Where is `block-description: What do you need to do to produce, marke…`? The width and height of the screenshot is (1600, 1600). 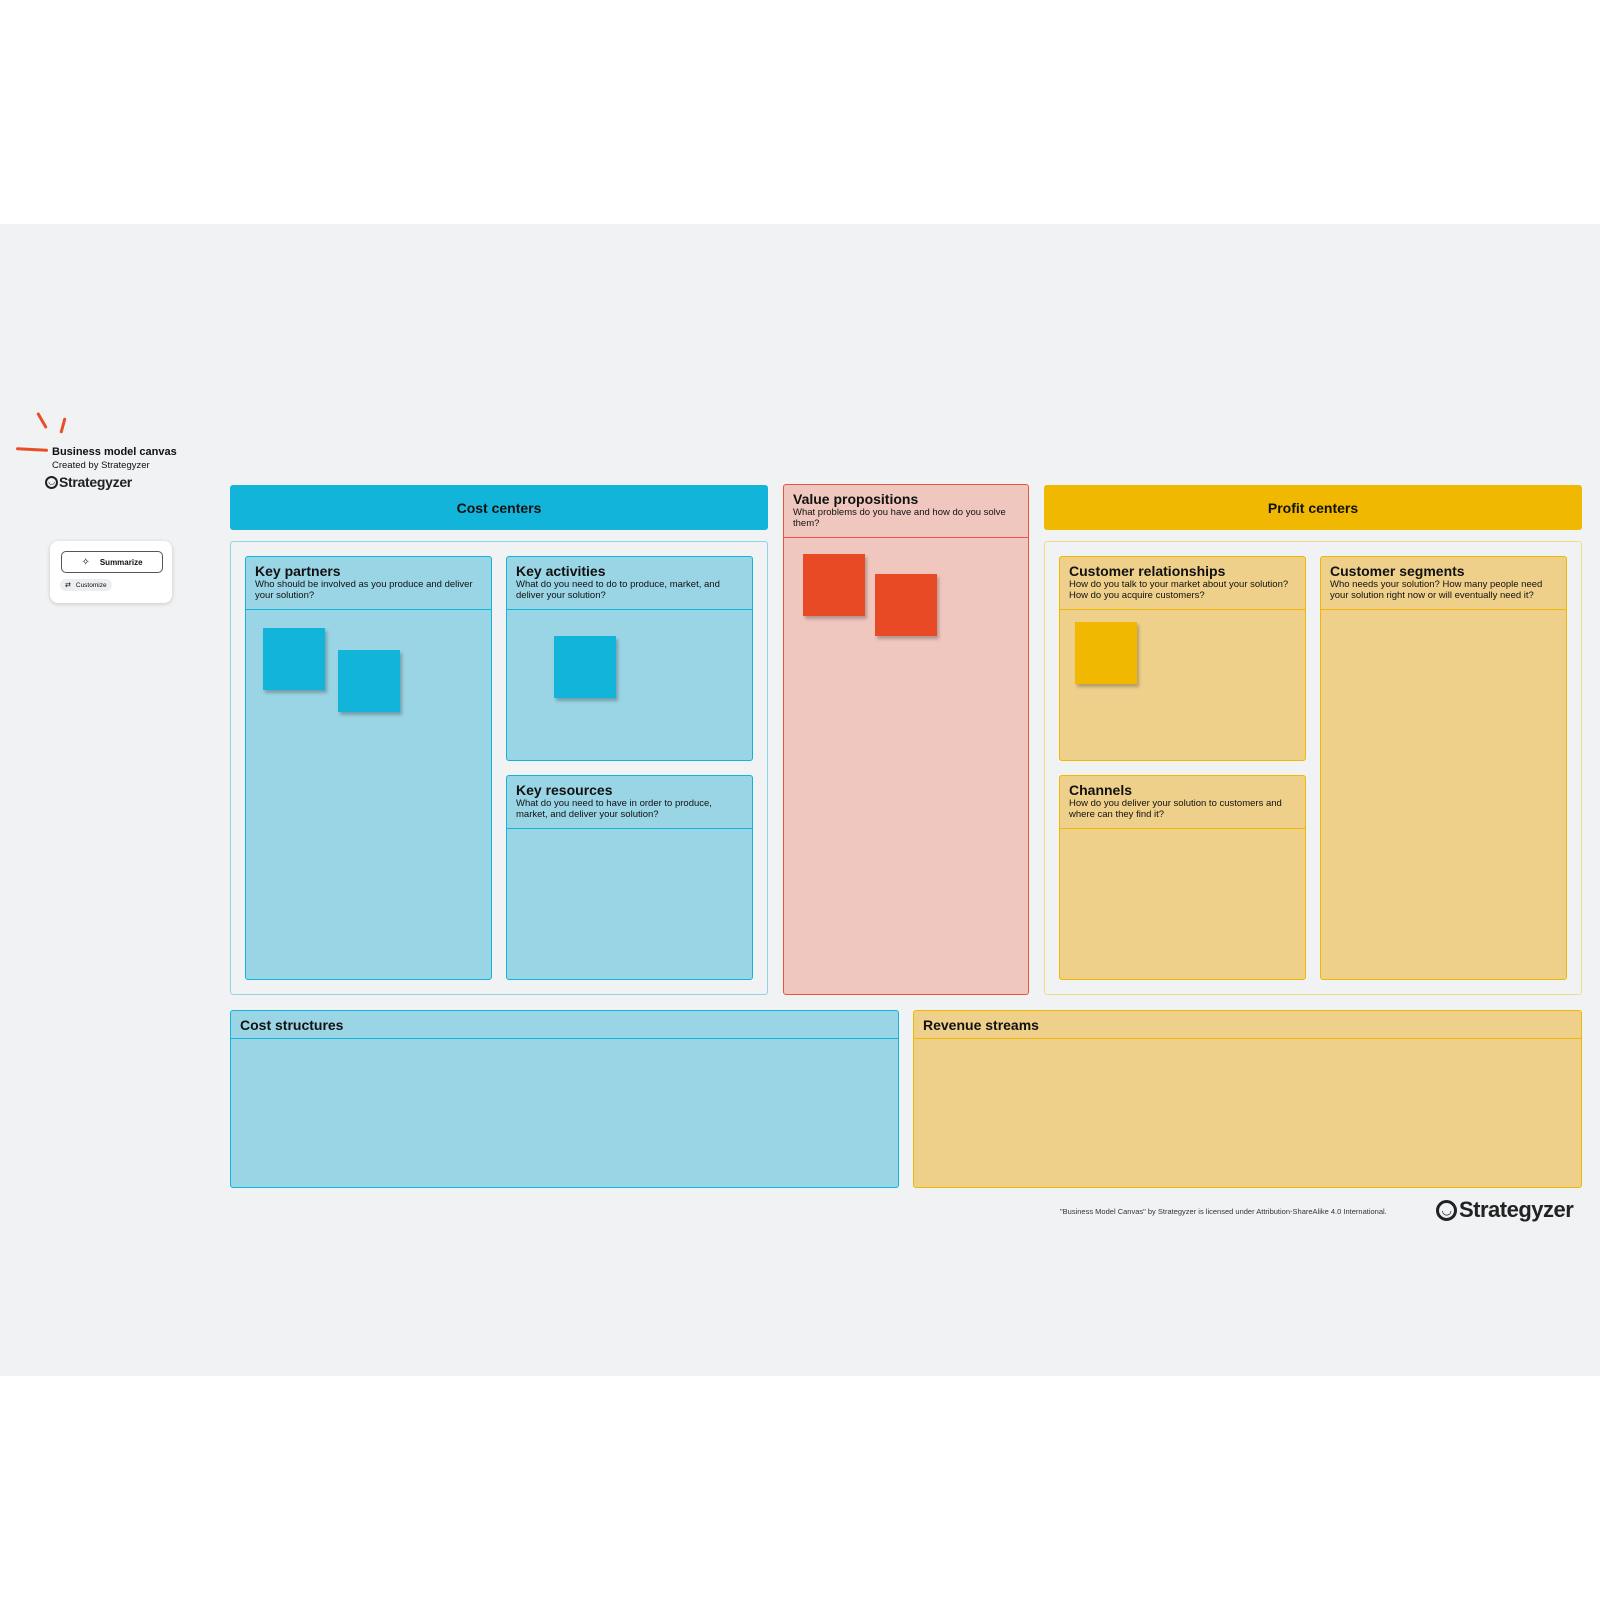 block-description: What do you need to do to produce, marke… is located at coordinates (618, 590).